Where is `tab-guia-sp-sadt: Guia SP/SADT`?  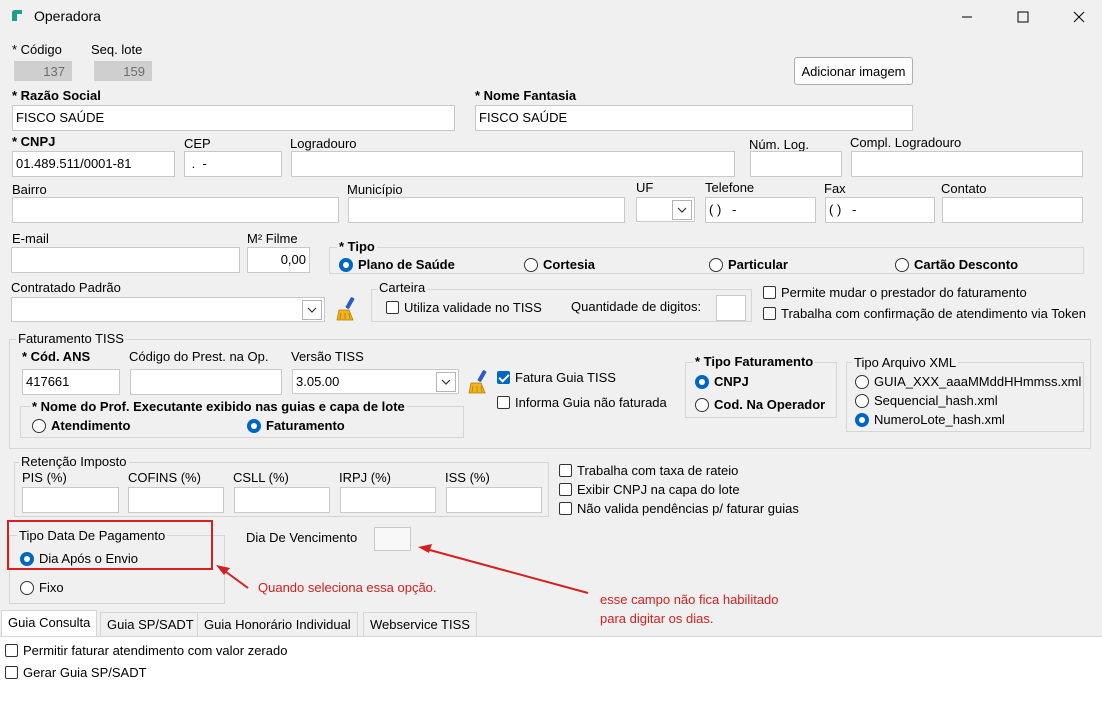
tab-guia-sp-sadt: Guia SP/SADT is located at coordinates (150, 624).